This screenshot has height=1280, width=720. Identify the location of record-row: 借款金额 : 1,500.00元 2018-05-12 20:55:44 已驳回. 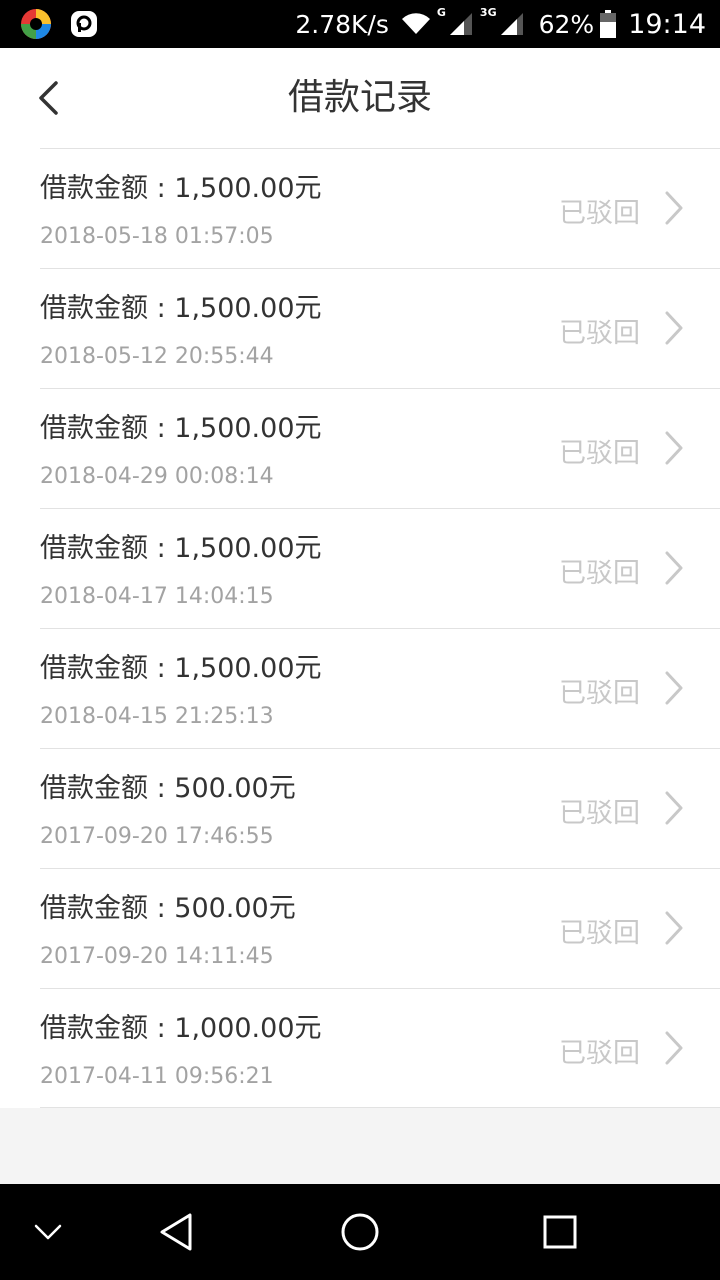
(360, 328).